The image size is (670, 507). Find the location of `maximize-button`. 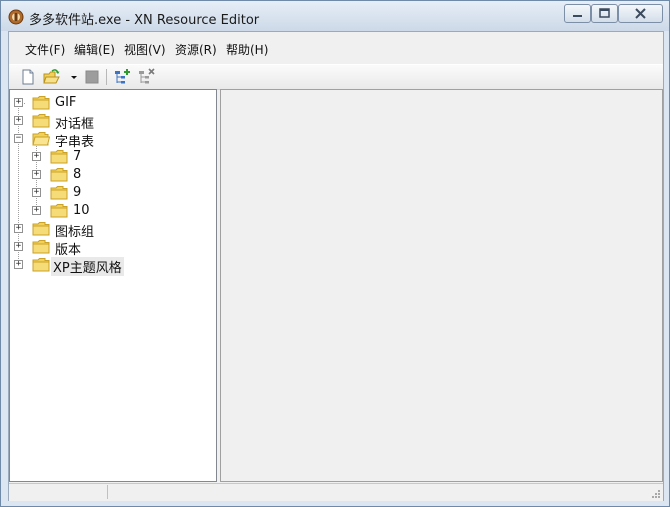

maximize-button is located at coordinates (604, 13).